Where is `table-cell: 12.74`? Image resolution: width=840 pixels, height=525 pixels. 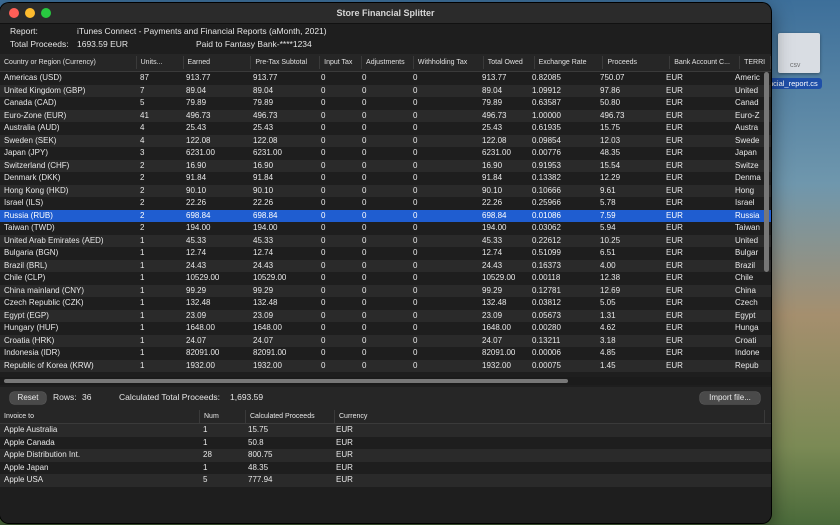 table-cell: 12.74 is located at coordinates (263, 252).